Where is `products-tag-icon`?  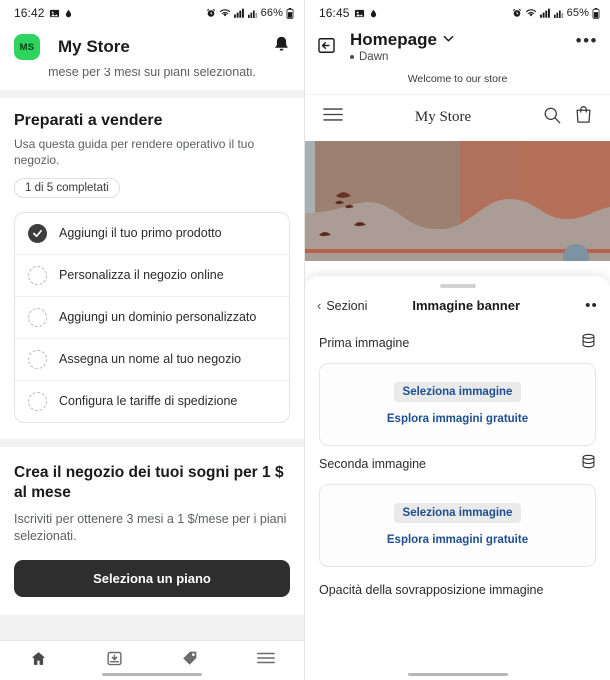
products-tag-icon is located at coordinates (190, 660).